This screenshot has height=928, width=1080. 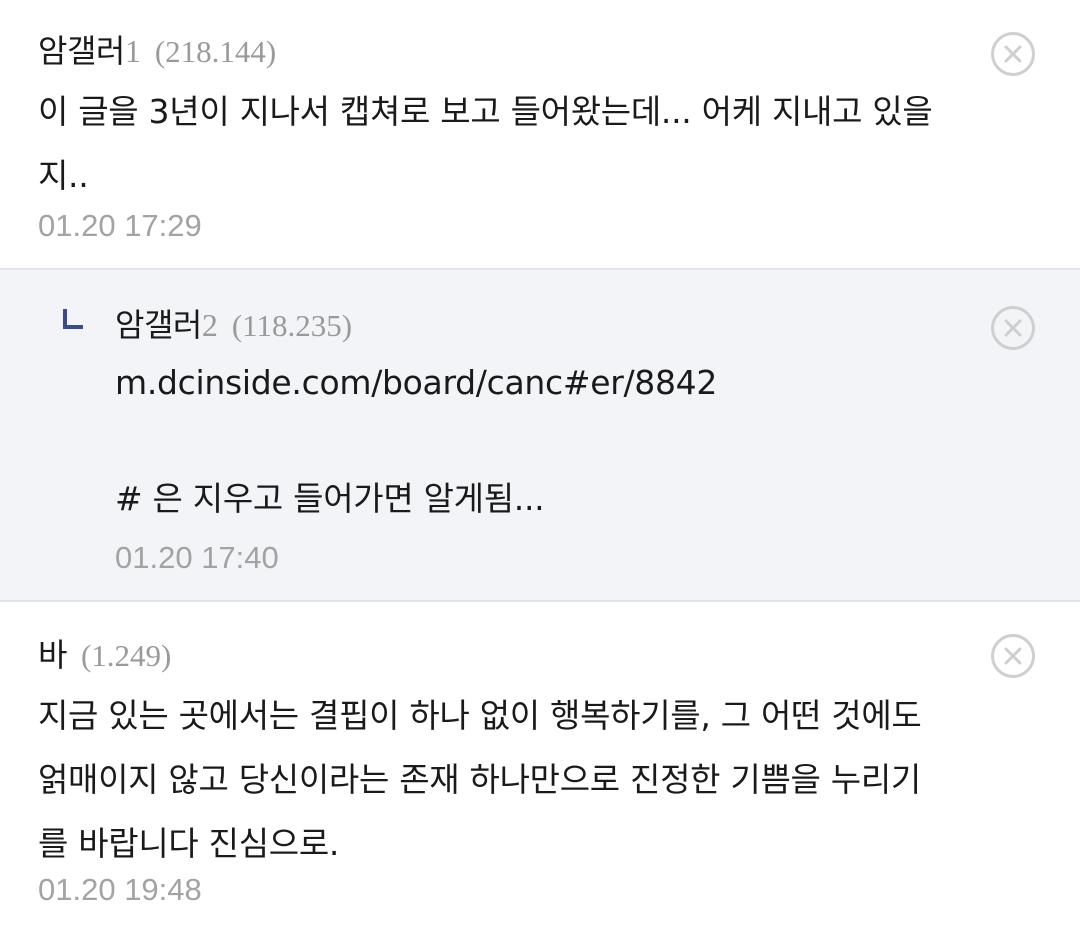 What do you see at coordinates (480, 715) in the screenshot?
I see `comment-line: 지금 있는 곳에서는 결핍이 하나 없이 행복하기를, 그 어떤 것에도` at bounding box center [480, 715].